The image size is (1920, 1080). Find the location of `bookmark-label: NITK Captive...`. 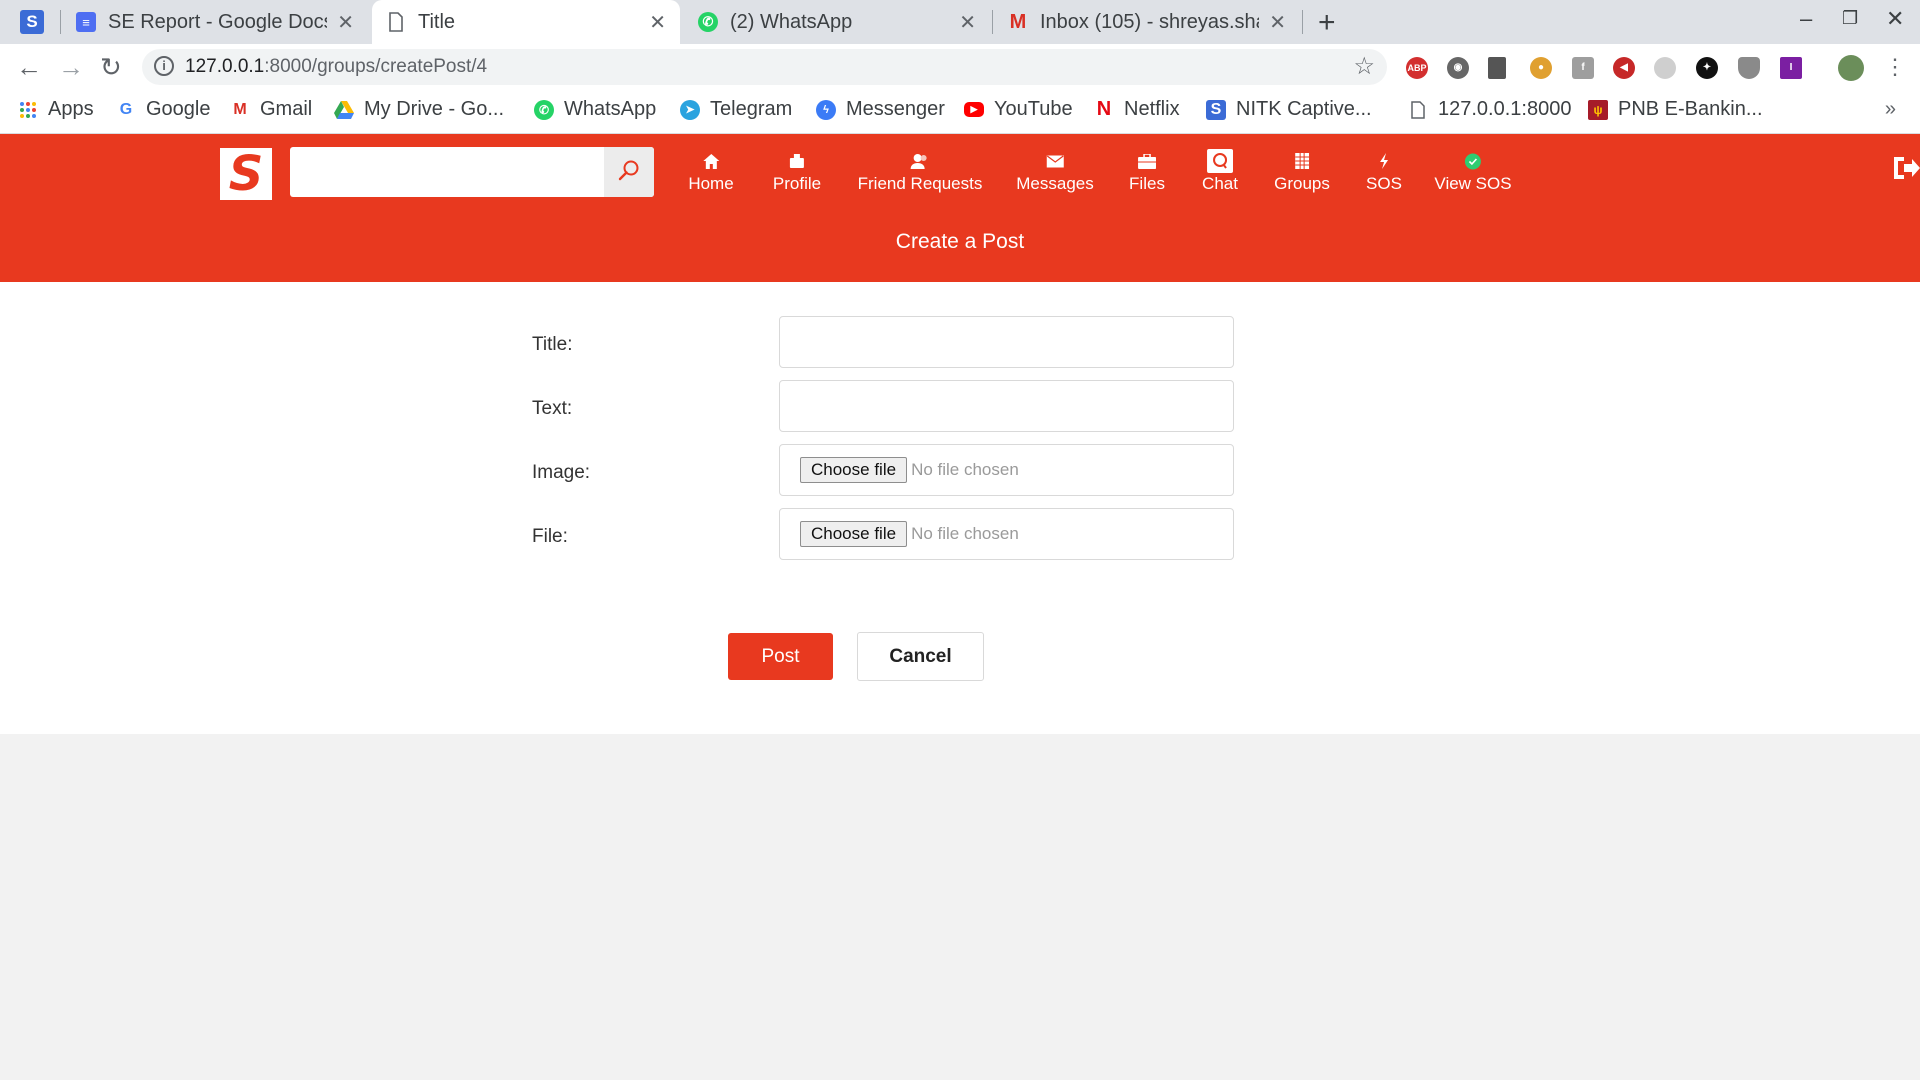

bookmark-label: NITK Captive... is located at coordinates (1304, 109).